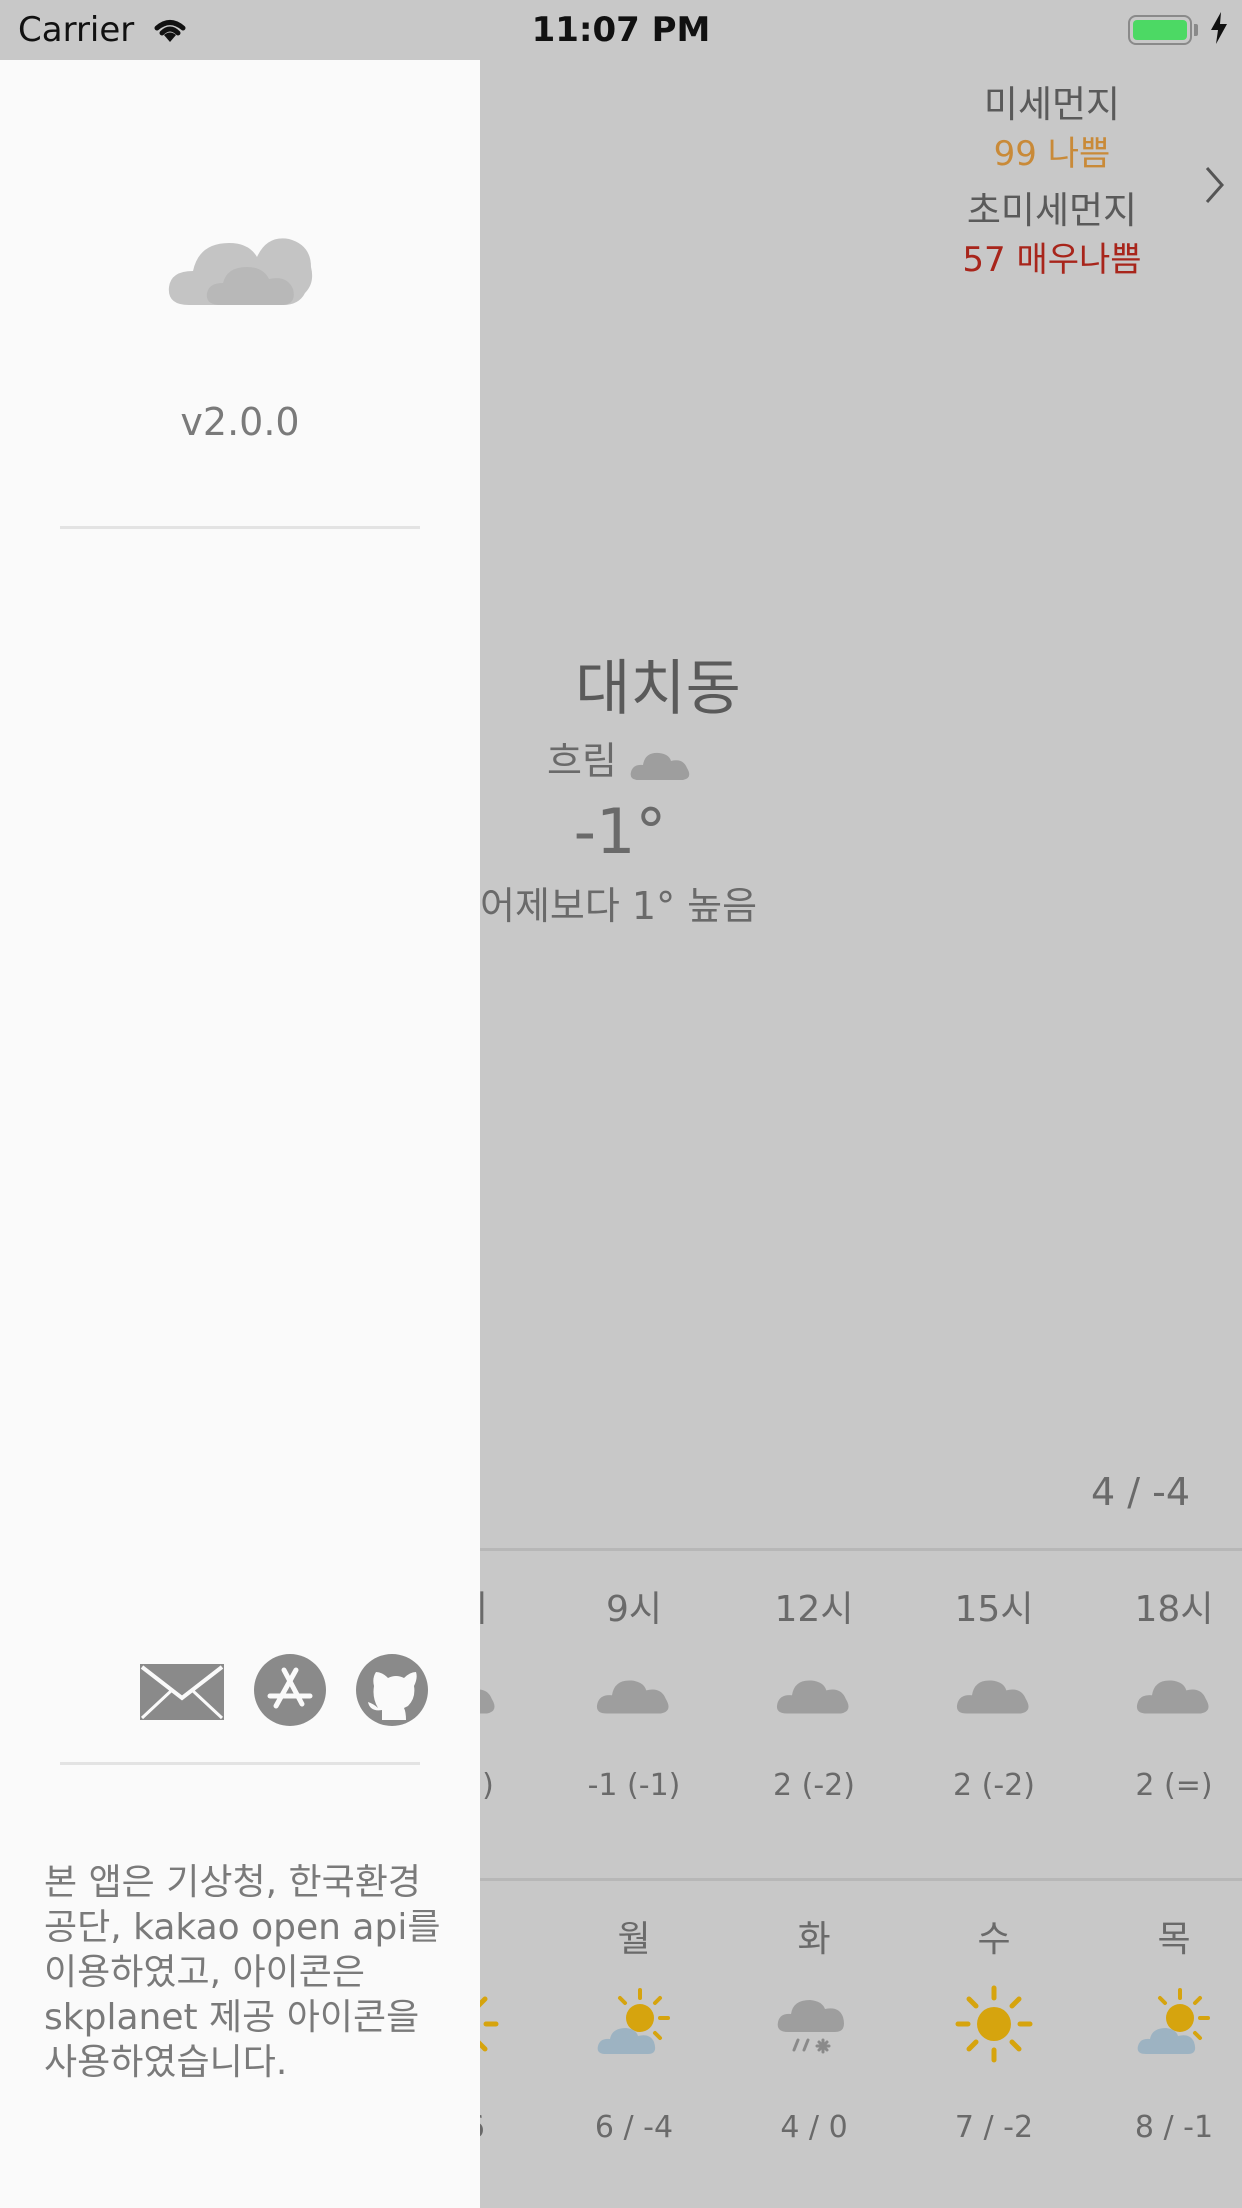  What do you see at coordinates (1174, 1609) in the screenshot?
I see `hour-label: 18시` at bounding box center [1174, 1609].